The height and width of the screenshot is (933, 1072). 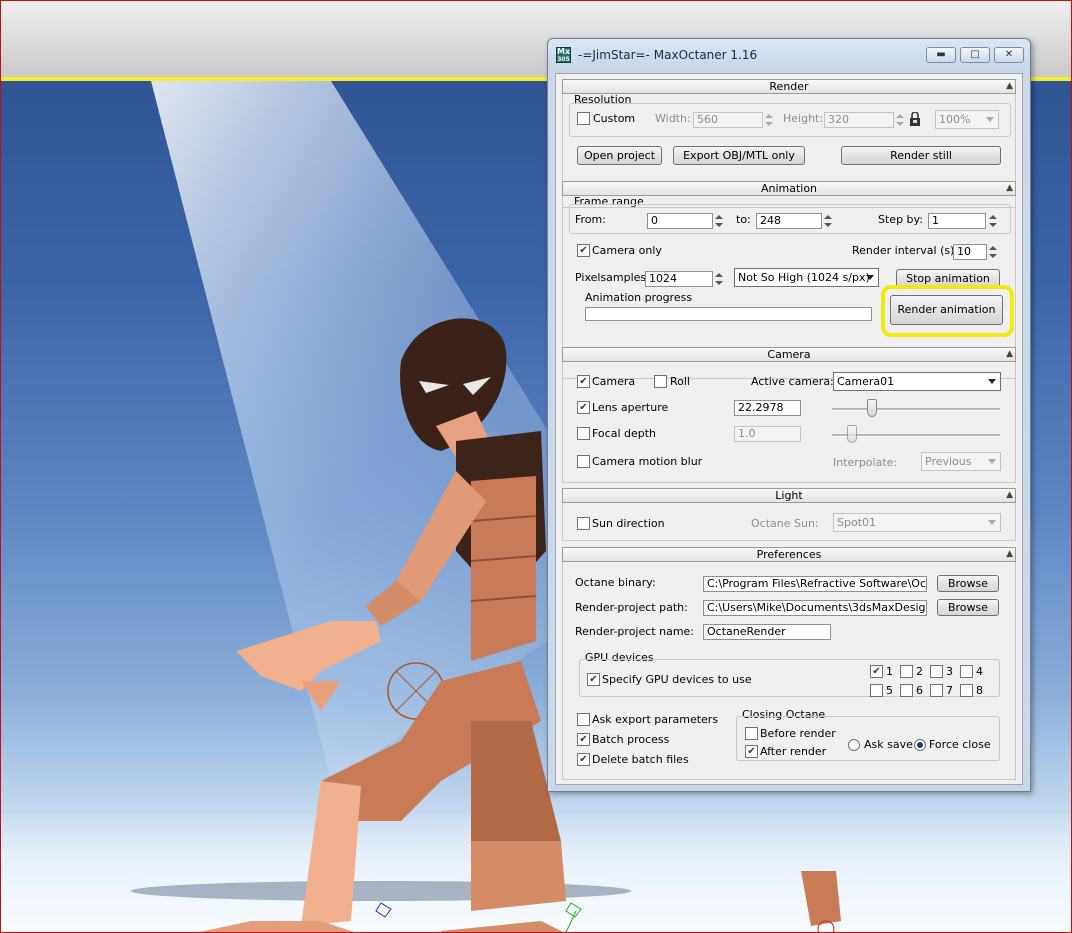 What do you see at coordinates (906, 690) in the screenshot?
I see `gpu-6-checkbox` at bounding box center [906, 690].